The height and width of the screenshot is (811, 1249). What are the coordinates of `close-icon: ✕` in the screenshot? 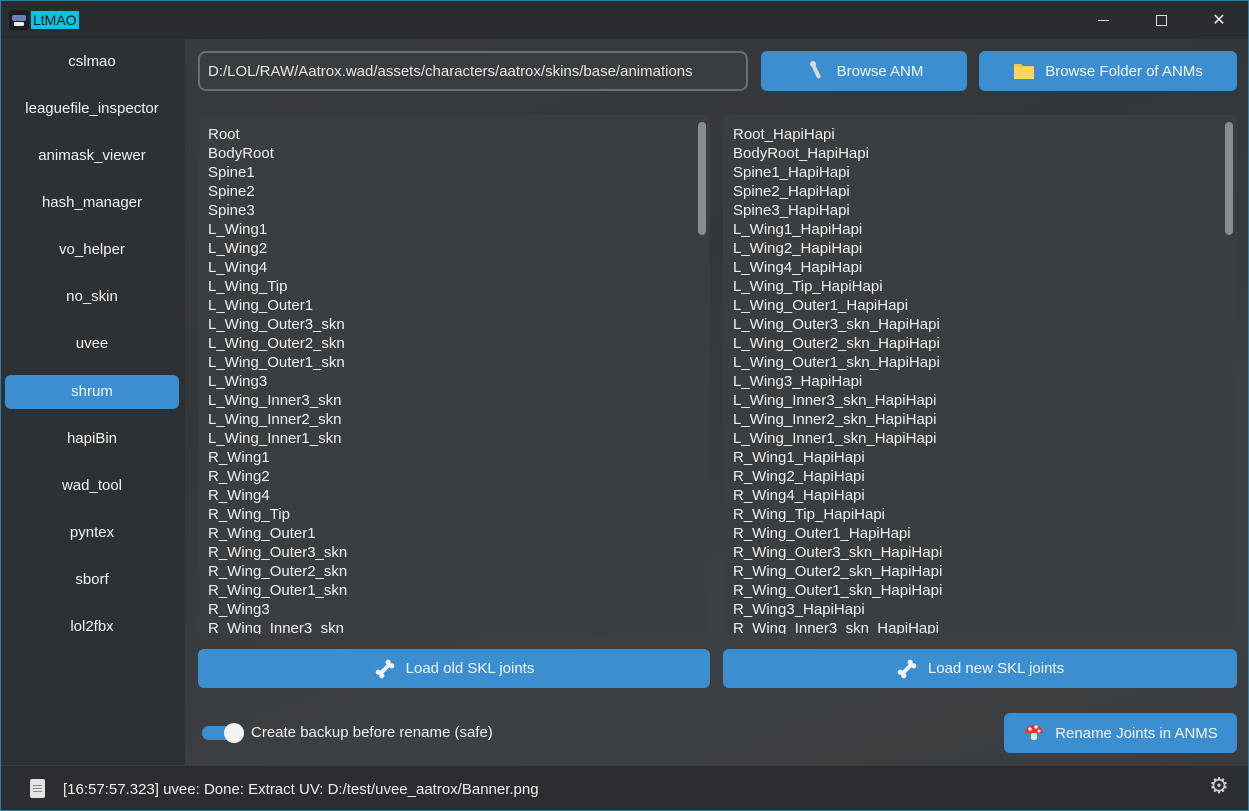 It's located at (1219, 20).